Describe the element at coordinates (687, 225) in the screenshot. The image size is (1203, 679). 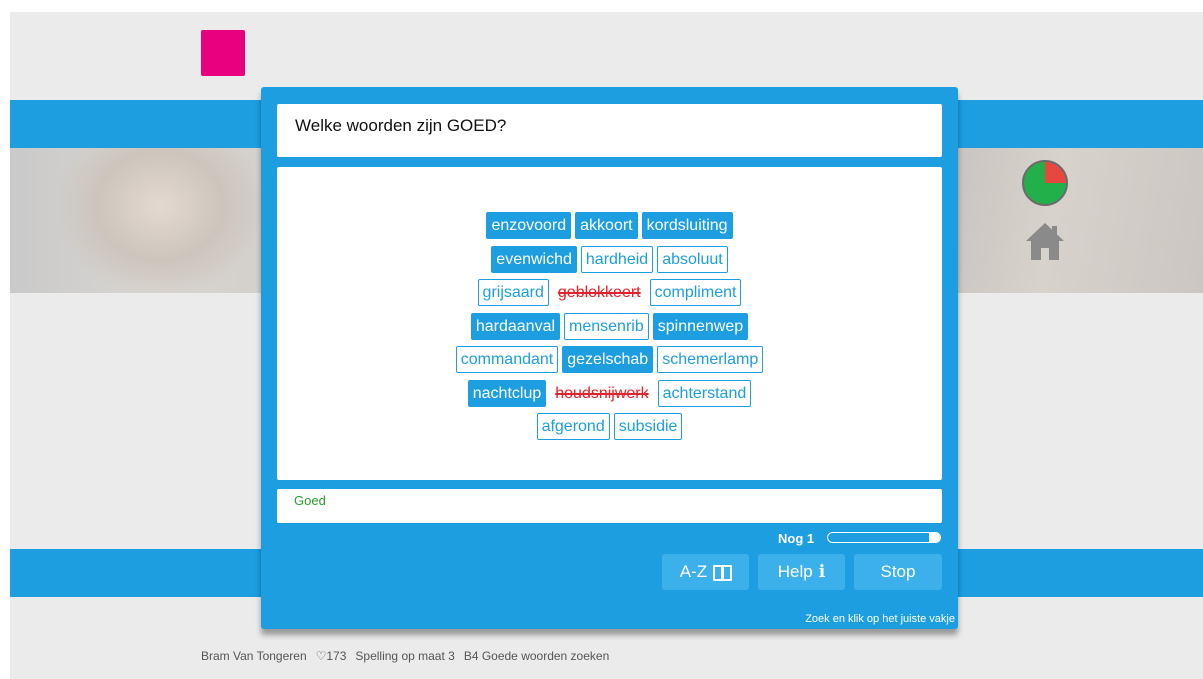
I see `word-tile: kordsluiting` at that location.